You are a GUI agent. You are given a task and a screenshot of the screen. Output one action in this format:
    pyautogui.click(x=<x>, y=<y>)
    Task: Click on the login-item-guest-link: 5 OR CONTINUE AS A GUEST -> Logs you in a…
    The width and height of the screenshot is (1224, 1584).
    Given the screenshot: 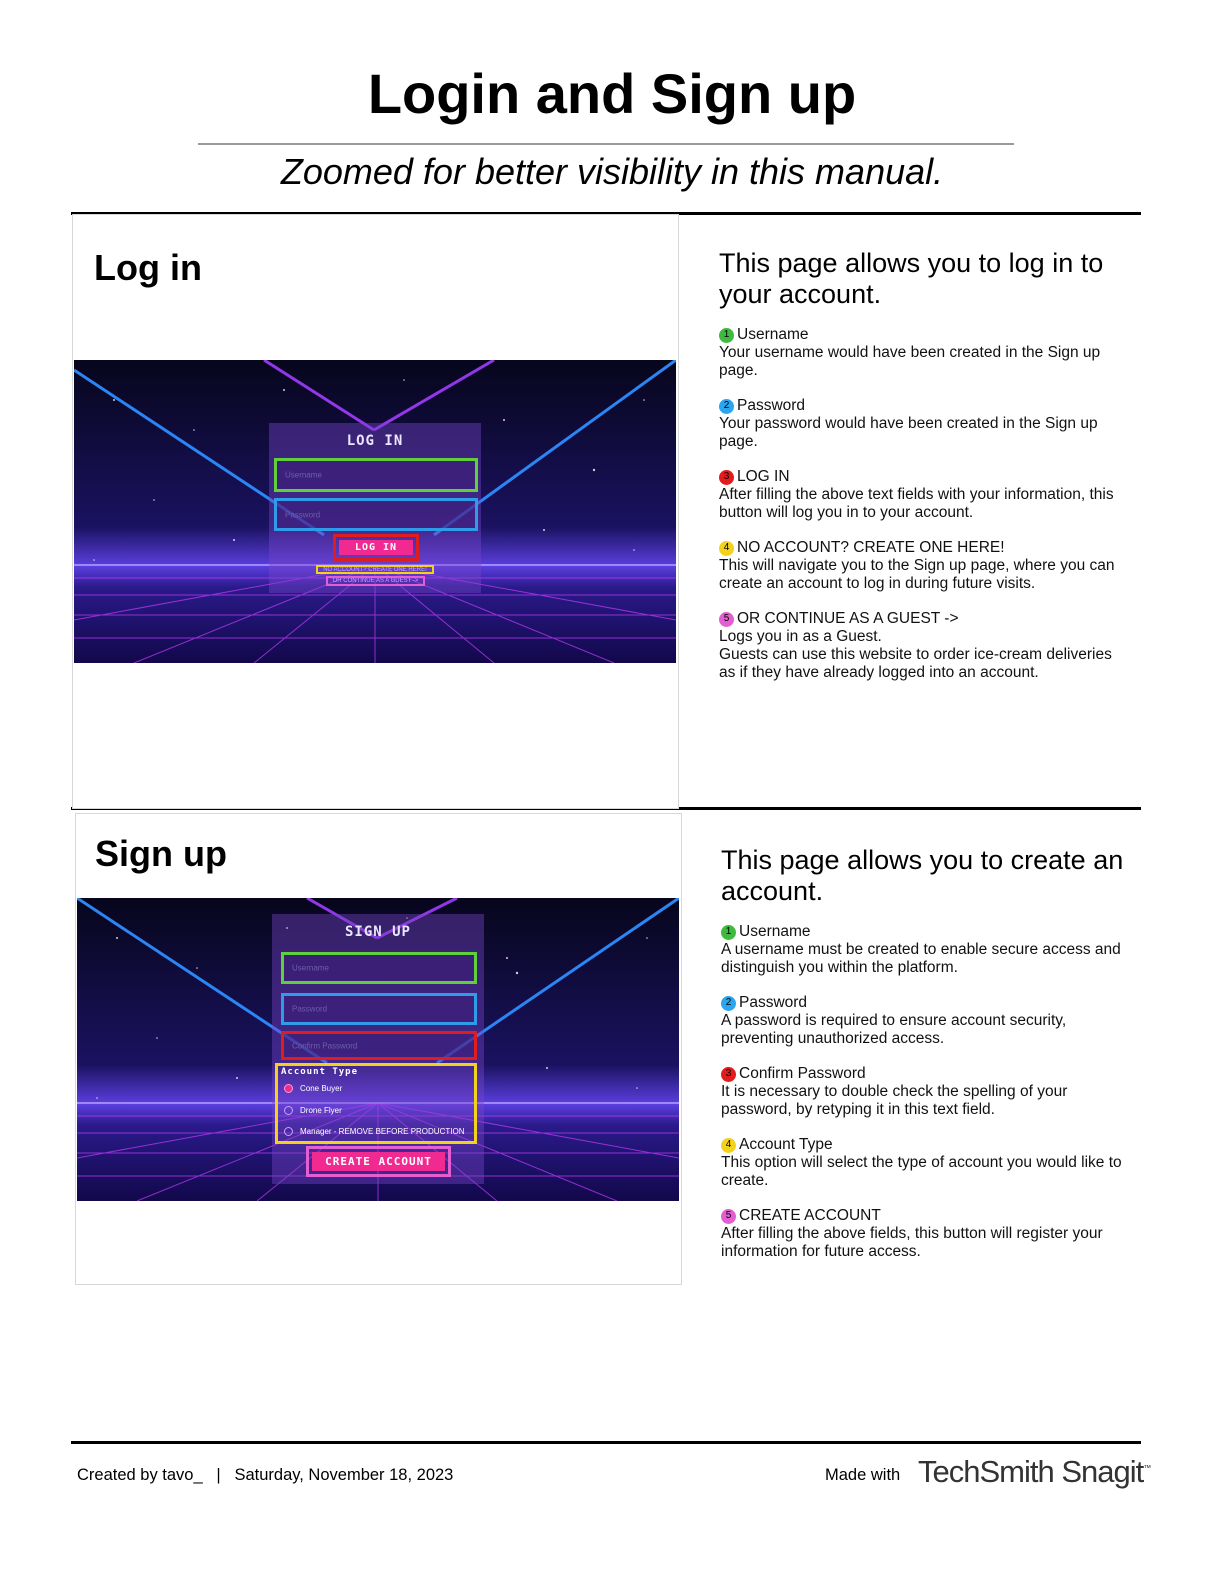 What is the action you would take?
    pyautogui.click(x=919, y=646)
    